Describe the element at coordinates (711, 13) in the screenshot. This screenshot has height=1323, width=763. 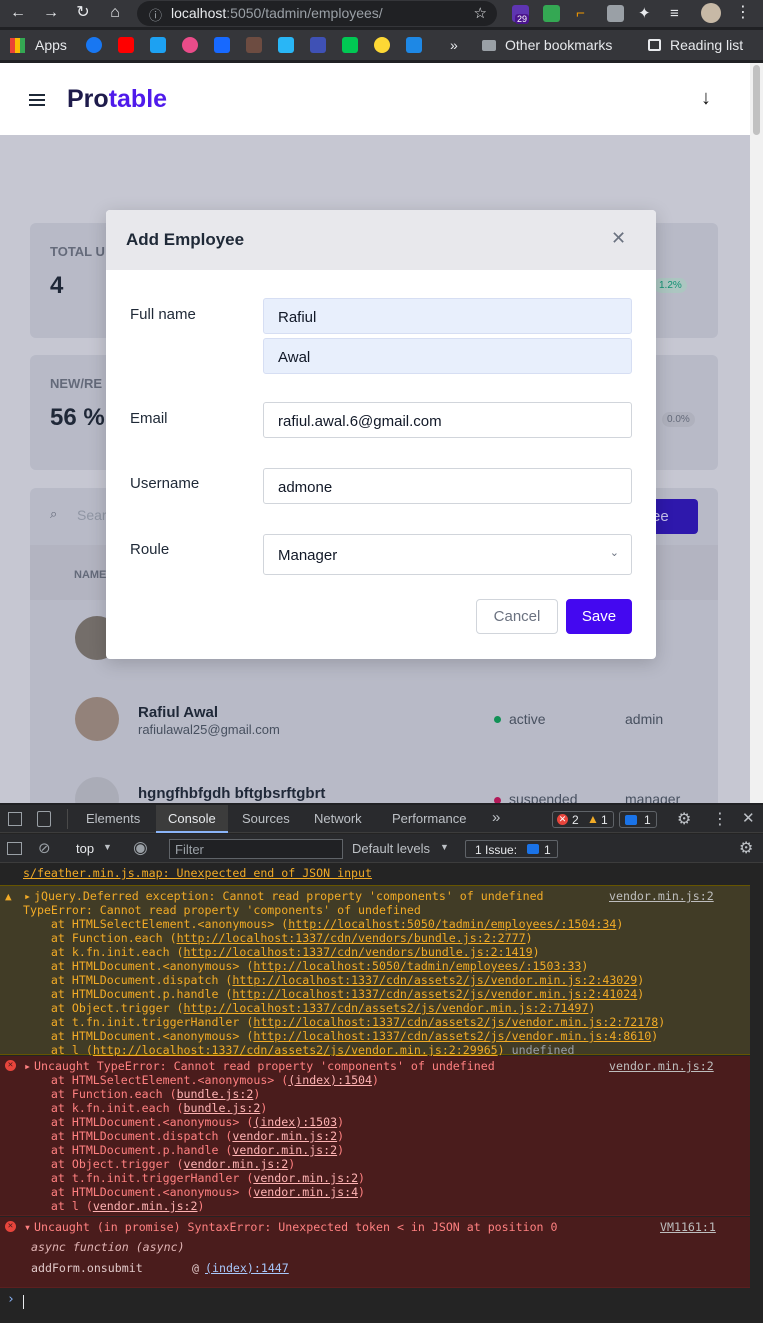
I see `profile-avatar` at that location.